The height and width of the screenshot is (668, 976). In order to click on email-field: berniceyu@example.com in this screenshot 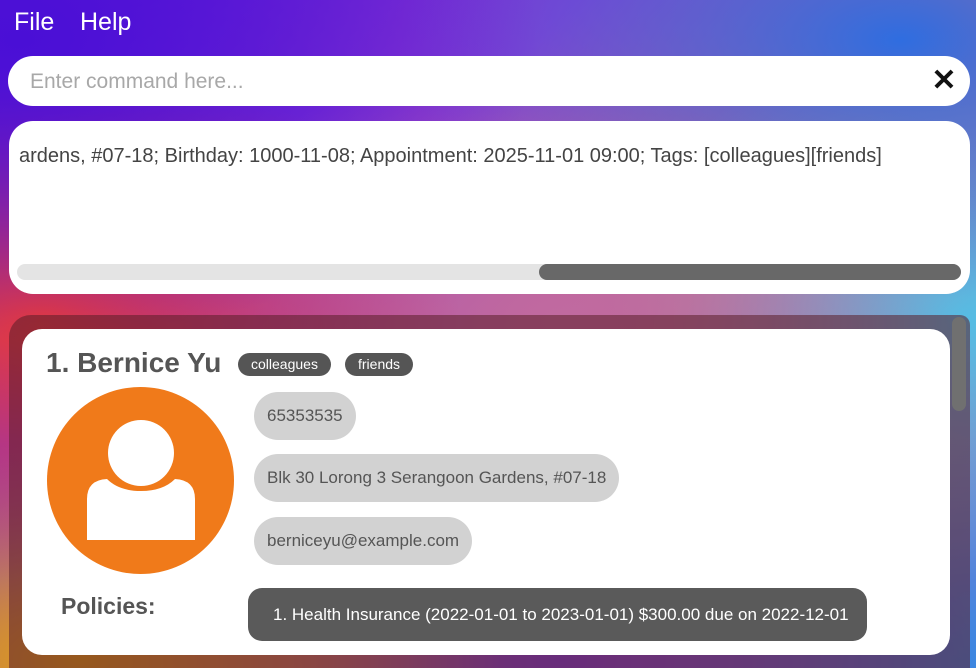, I will do `click(363, 541)`.